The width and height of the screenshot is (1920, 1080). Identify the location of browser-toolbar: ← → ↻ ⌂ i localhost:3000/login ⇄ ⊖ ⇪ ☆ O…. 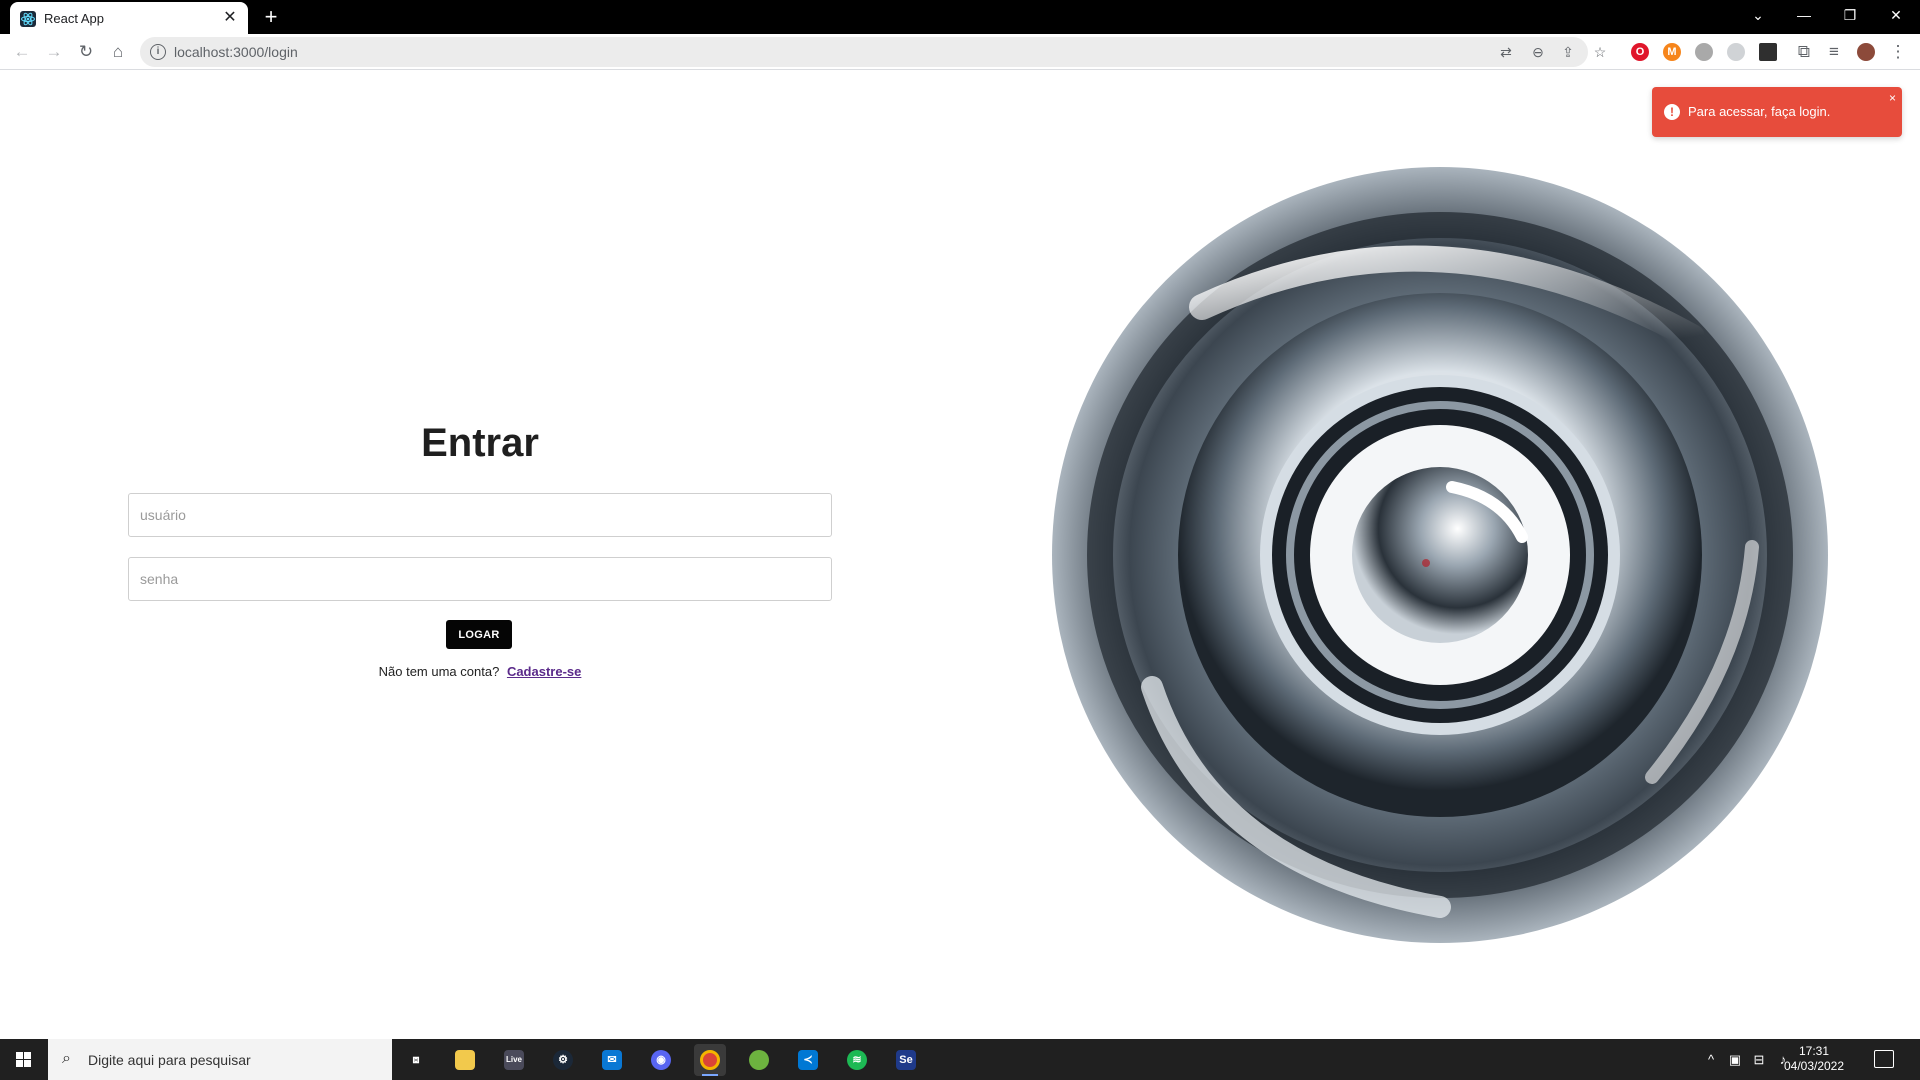
(960, 52).